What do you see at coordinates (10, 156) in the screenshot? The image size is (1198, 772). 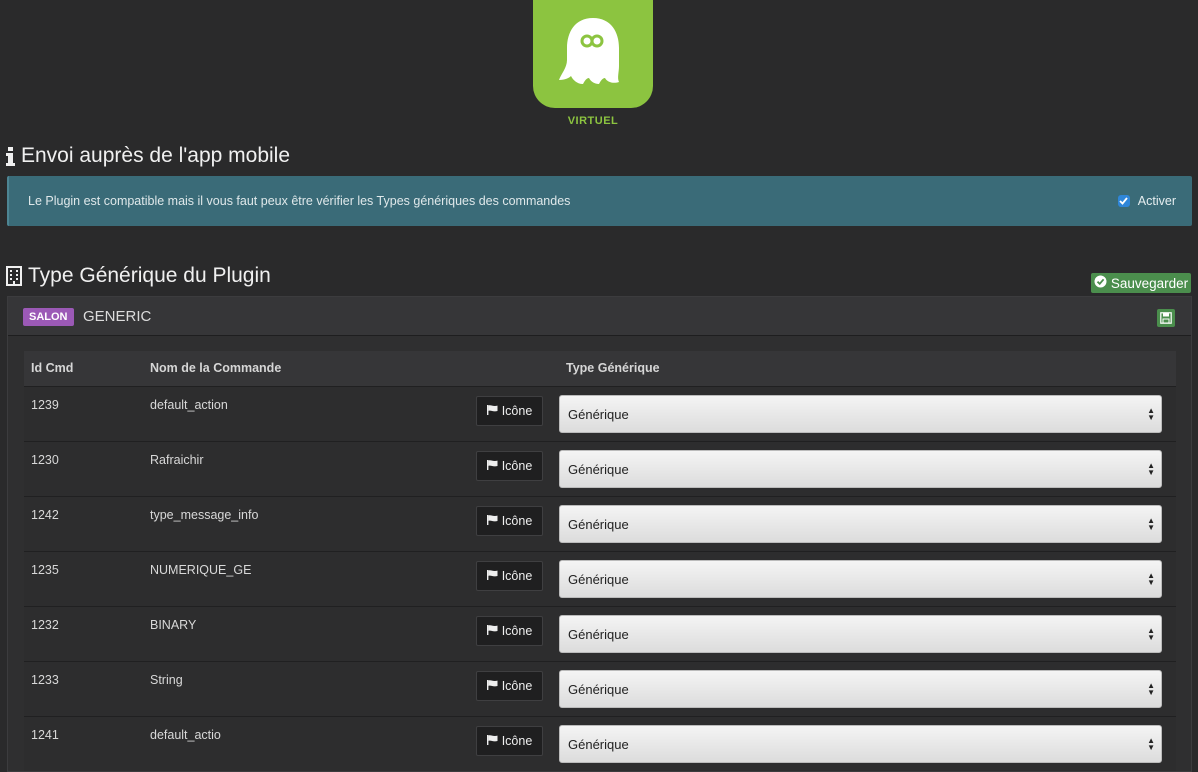 I see `info-icon` at bounding box center [10, 156].